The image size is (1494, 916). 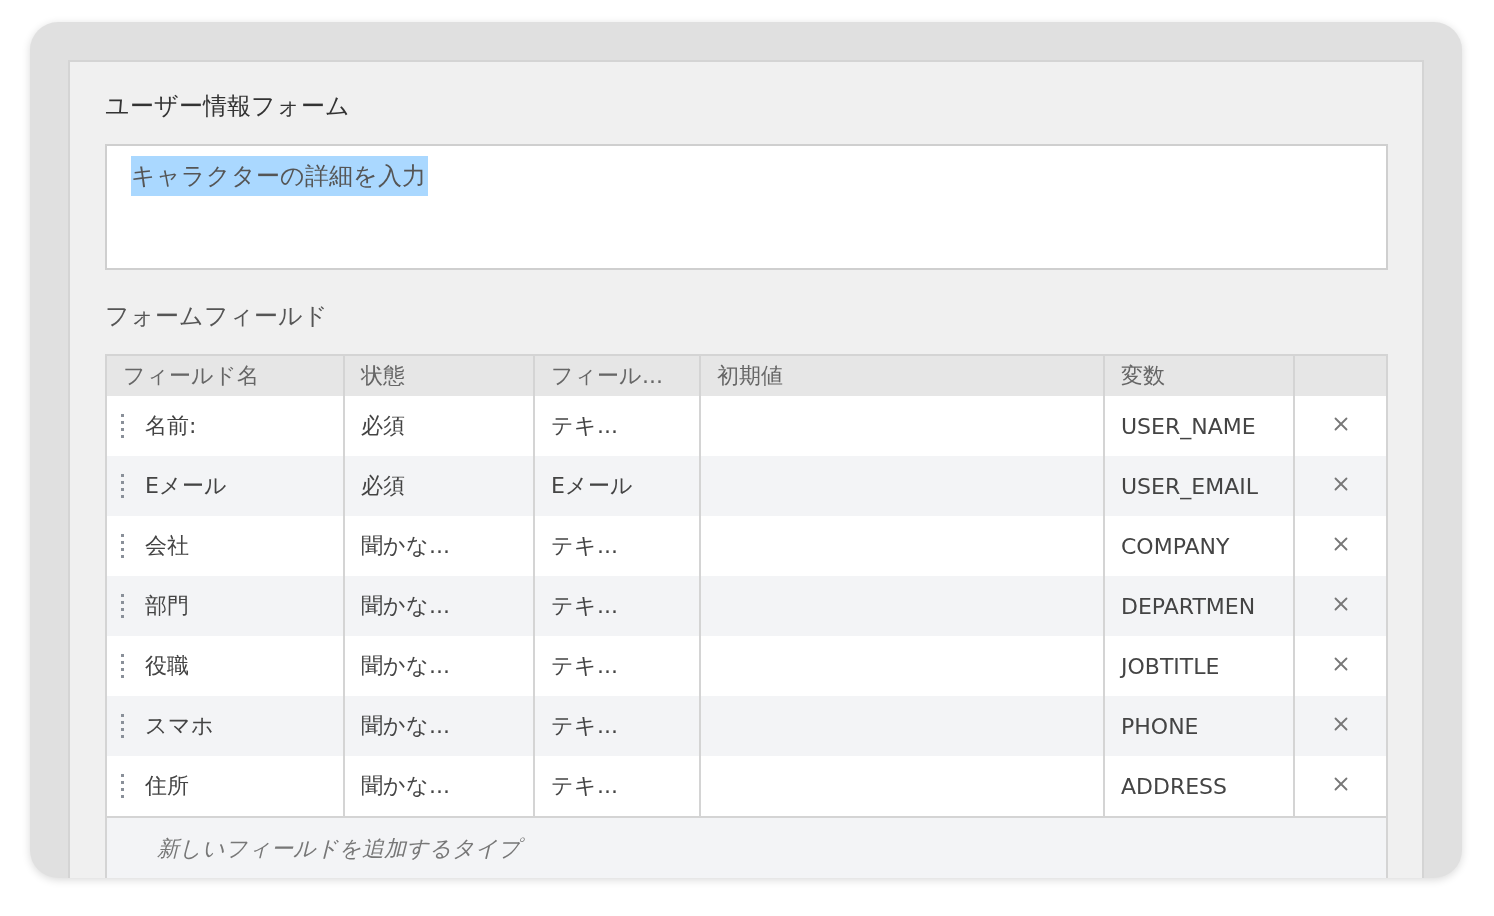 What do you see at coordinates (746, 426) in the screenshot?
I see `table-row: 名前: 必須 テキ... USER_NAME` at bounding box center [746, 426].